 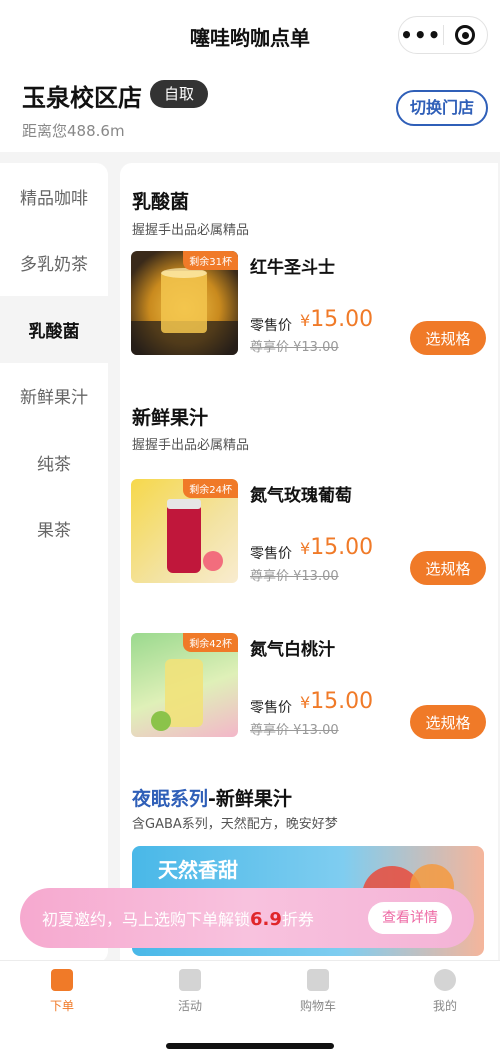 What do you see at coordinates (212, 799) in the screenshot?
I see `section-title: 夜眠系列-新鲜果汁` at bounding box center [212, 799].